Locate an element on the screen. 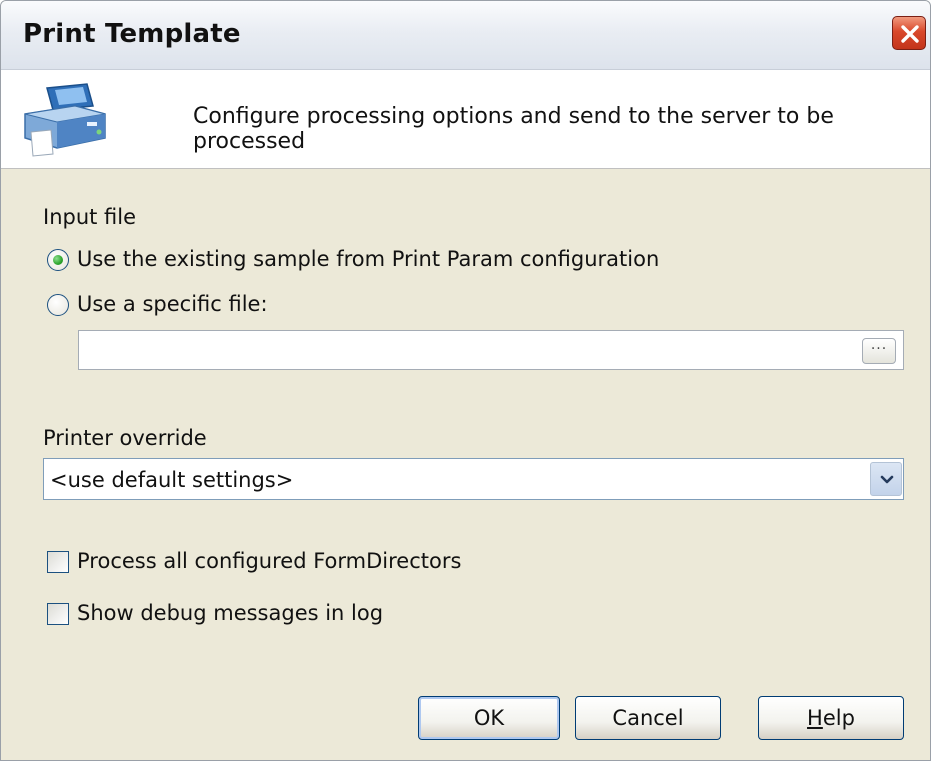 This screenshot has height=761, width=931. help-button: Help is located at coordinates (831, 718).